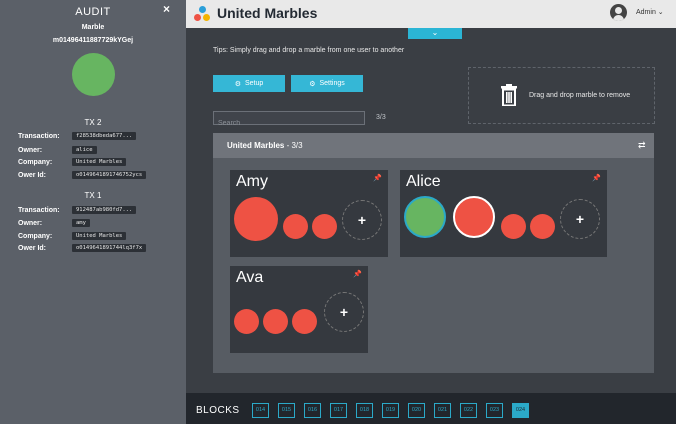 The width and height of the screenshot is (676, 424). What do you see at coordinates (254, 83) in the screenshot?
I see `setup-label: Setup` at bounding box center [254, 83].